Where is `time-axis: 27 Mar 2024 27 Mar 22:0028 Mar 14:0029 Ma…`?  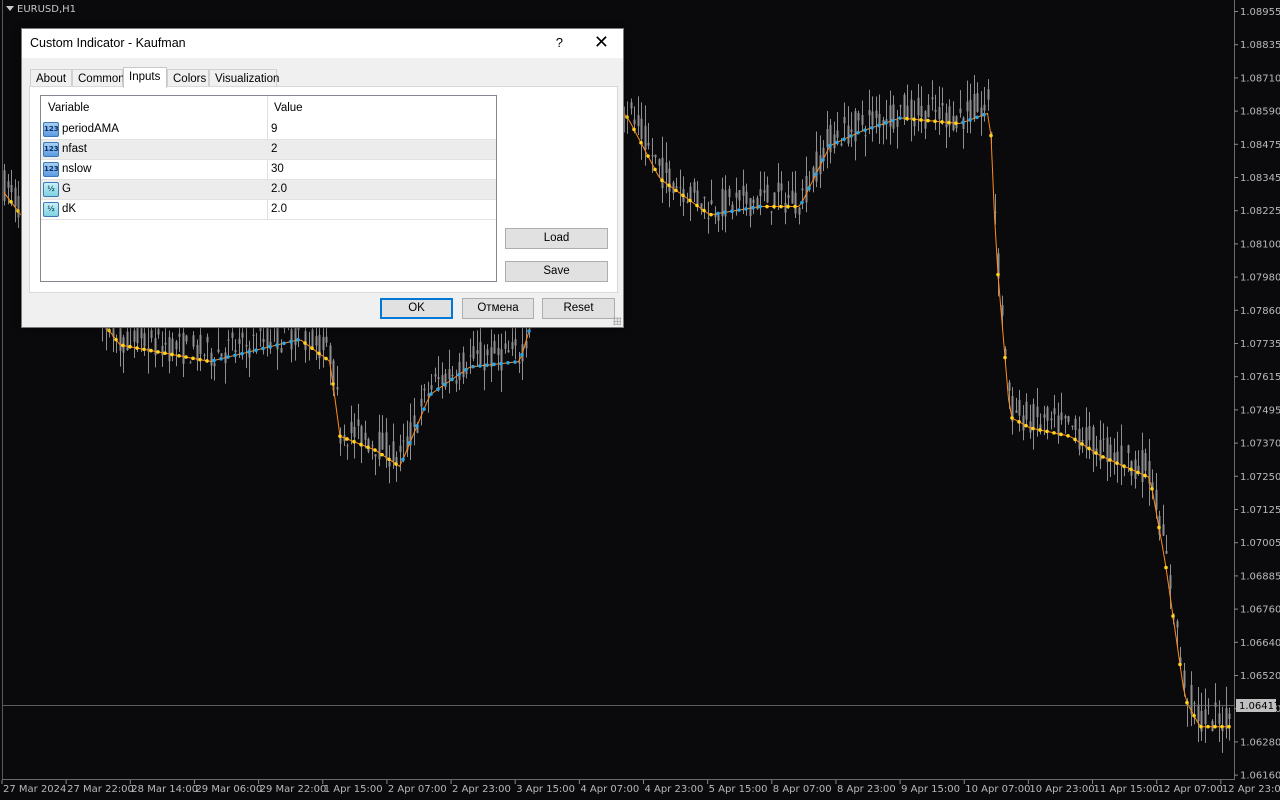
time-axis: 27 Mar 2024 27 Mar 22:0028 Mar 14:0029 Ma… is located at coordinates (640, 787).